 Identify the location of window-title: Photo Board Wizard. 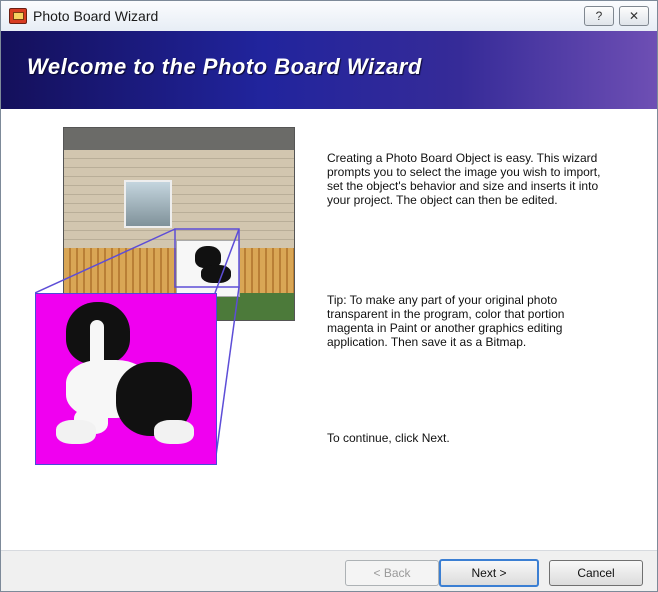
(96, 16).